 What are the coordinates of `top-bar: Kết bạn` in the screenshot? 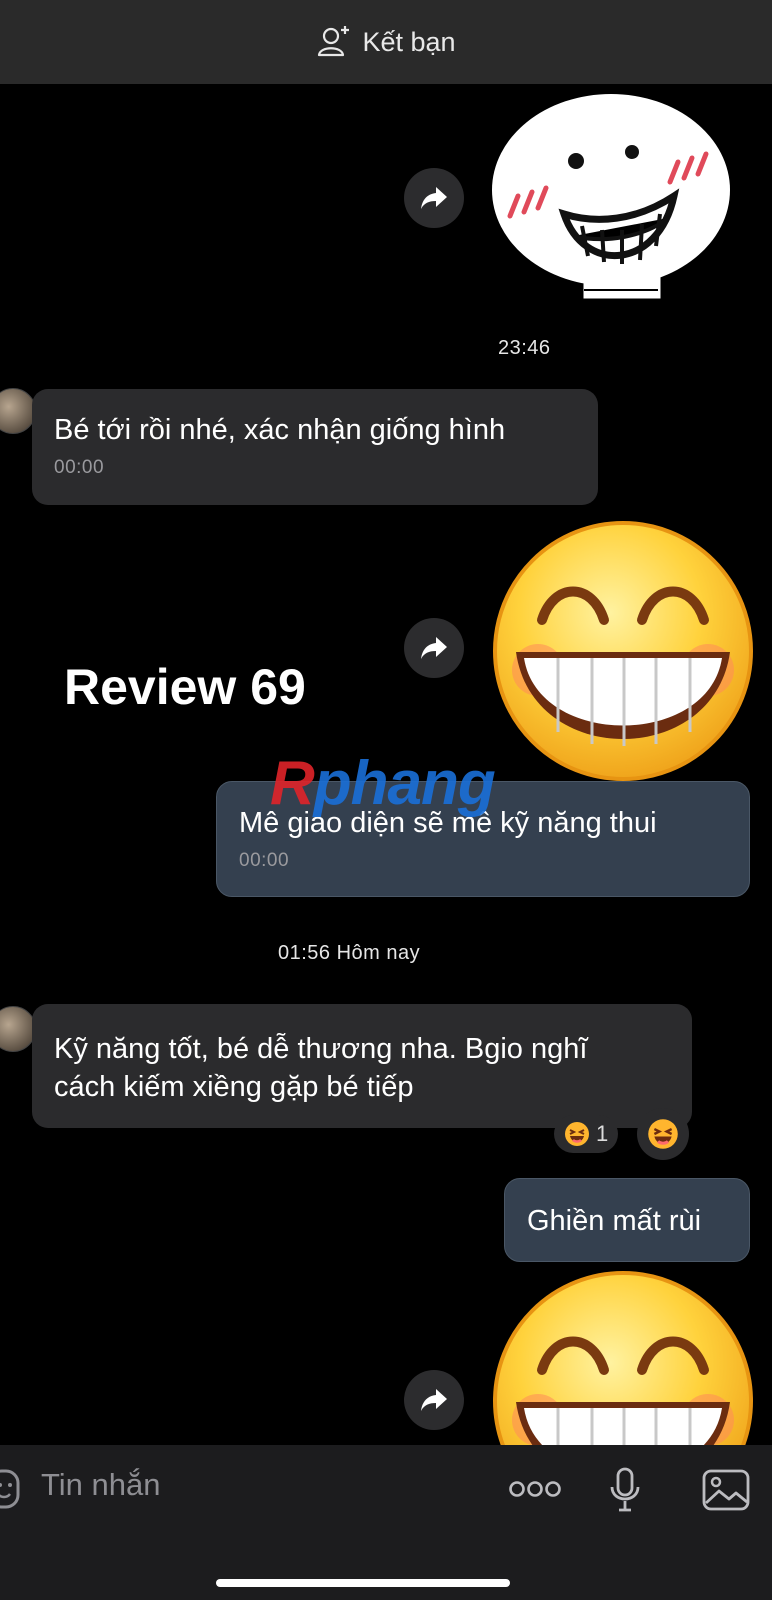 It's located at (386, 42).